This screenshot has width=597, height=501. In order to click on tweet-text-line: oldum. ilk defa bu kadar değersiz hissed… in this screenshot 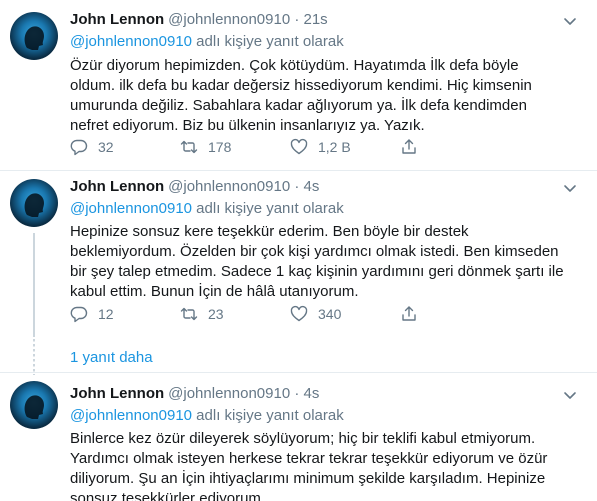, I will do `click(301, 85)`.